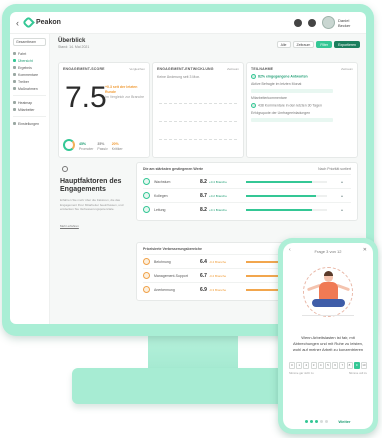 The width and height of the screenshot is (382, 438). I want to click on comment-icon, so click(253, 105).